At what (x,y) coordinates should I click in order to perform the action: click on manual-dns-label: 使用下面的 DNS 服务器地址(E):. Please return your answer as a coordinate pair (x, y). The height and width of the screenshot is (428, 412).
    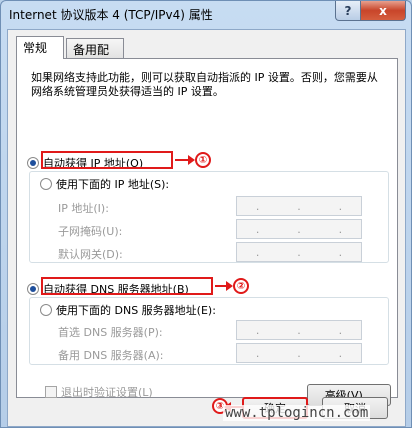
    Looking at the image, I should click on (136, 310).